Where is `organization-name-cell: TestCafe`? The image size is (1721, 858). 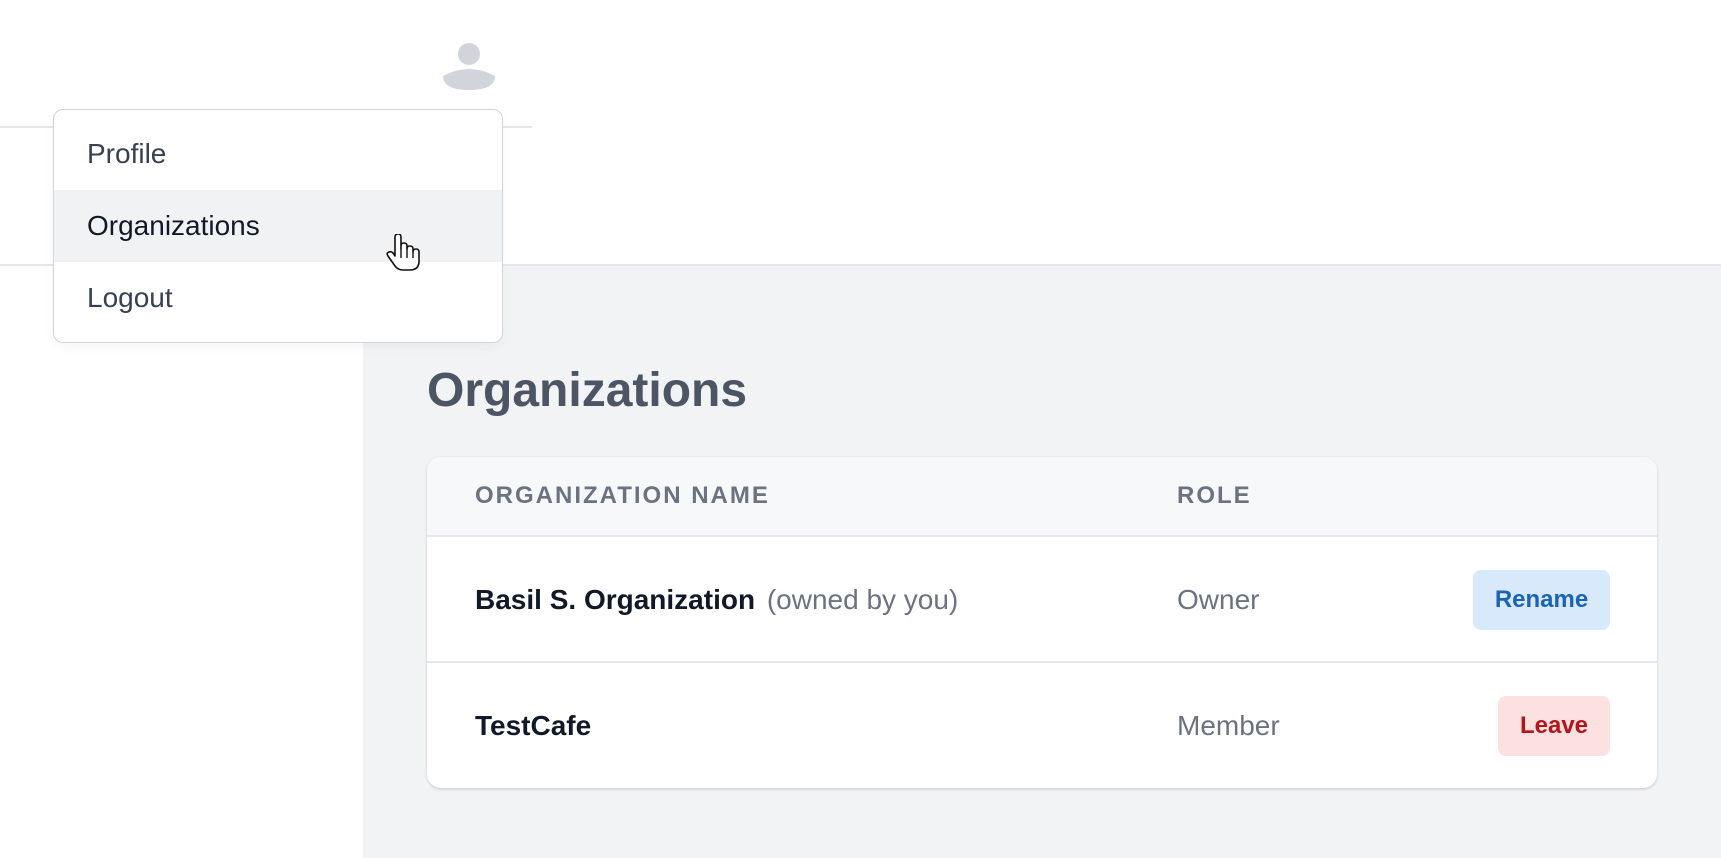 organization-name-cell: TestCafe is located at coordinates (533, 725).